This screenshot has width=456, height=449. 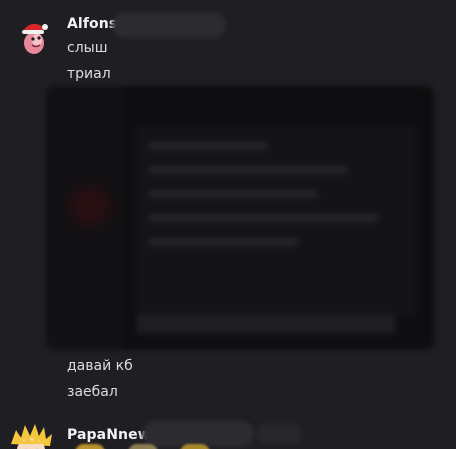 What do you see at coordinates (89, 74) in the screenshot?
I see `message-text: триал` at bounding box center [89, 74].